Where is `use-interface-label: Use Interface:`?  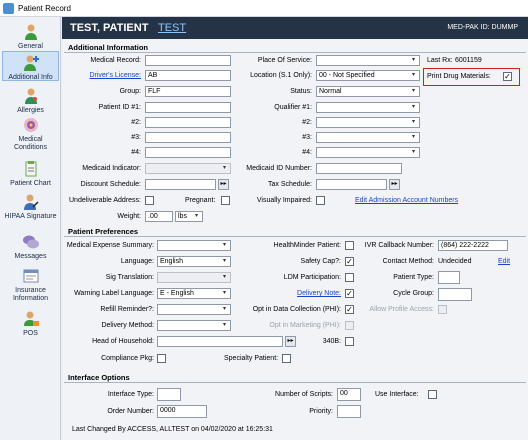
use-interface-label: Use Interface: is located at coordinates (397, 394).